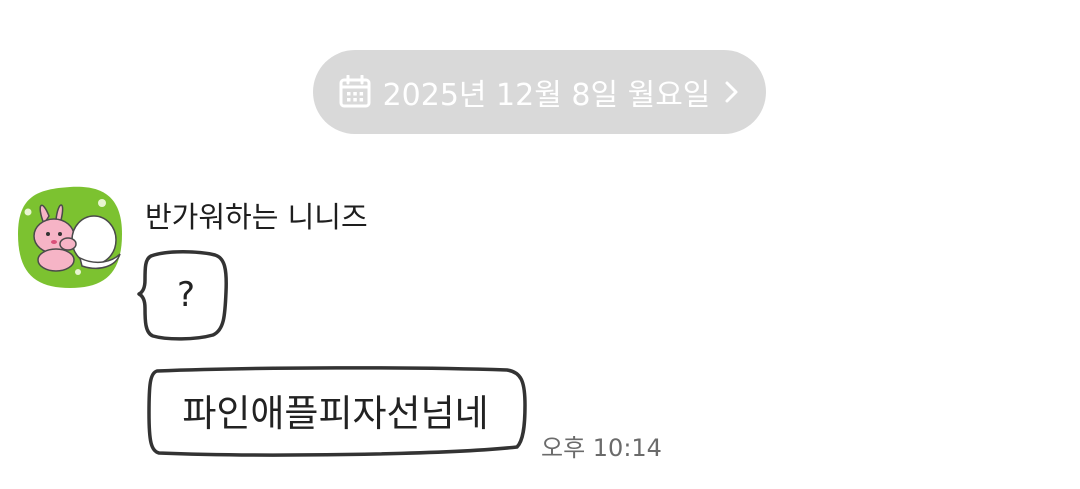  What do you see at coordinates (732, 92) in the screenshot?
I see `chevron-right-icon` at bounding box center [732, 92].